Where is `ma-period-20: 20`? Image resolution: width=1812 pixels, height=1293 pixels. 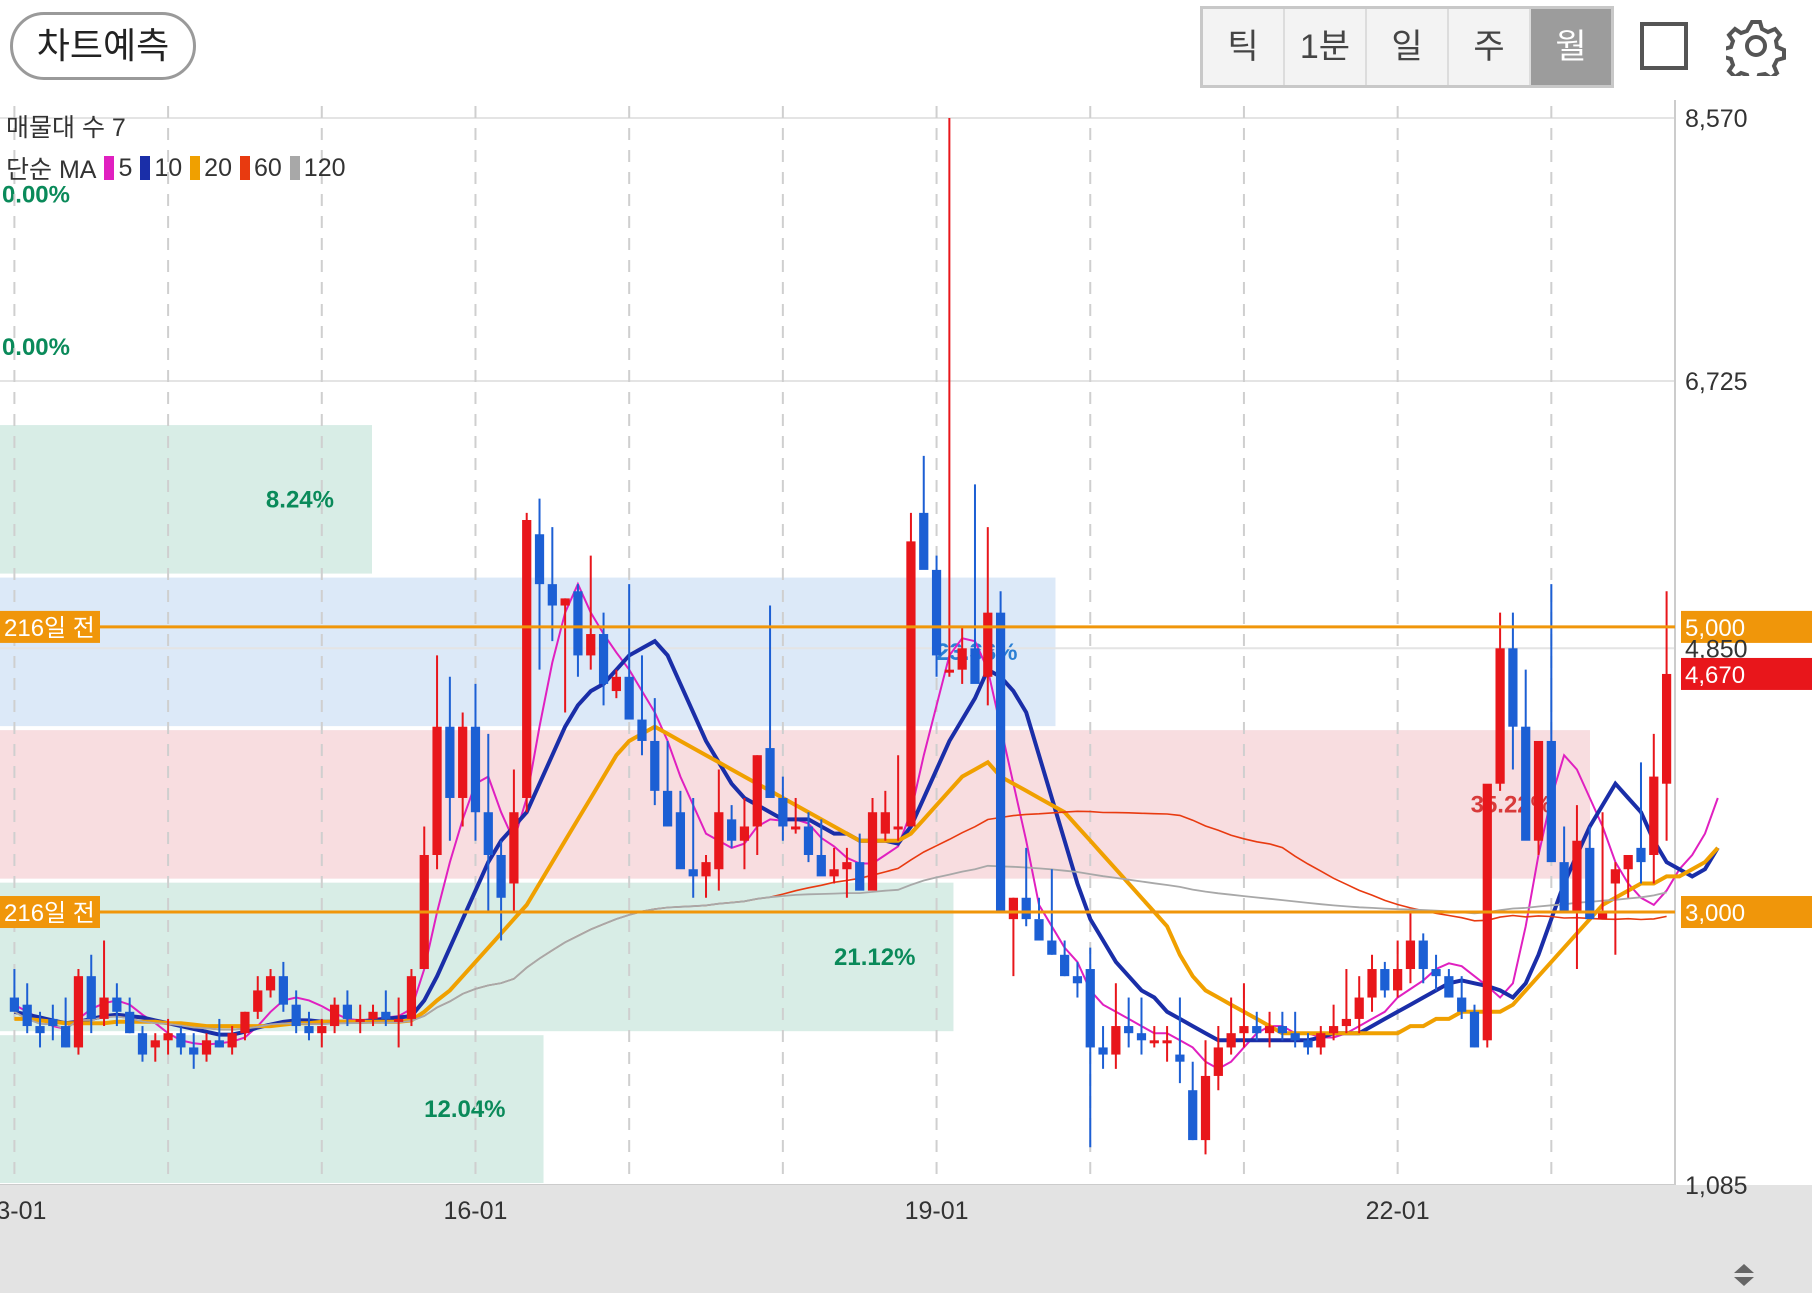
ma-period-20: 20 is located at coordinates (218, 167).